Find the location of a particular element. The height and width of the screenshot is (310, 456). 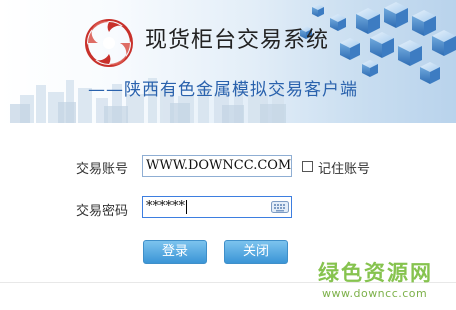

remember-account-label: 记住账号 is located at coordinates (344, 167).